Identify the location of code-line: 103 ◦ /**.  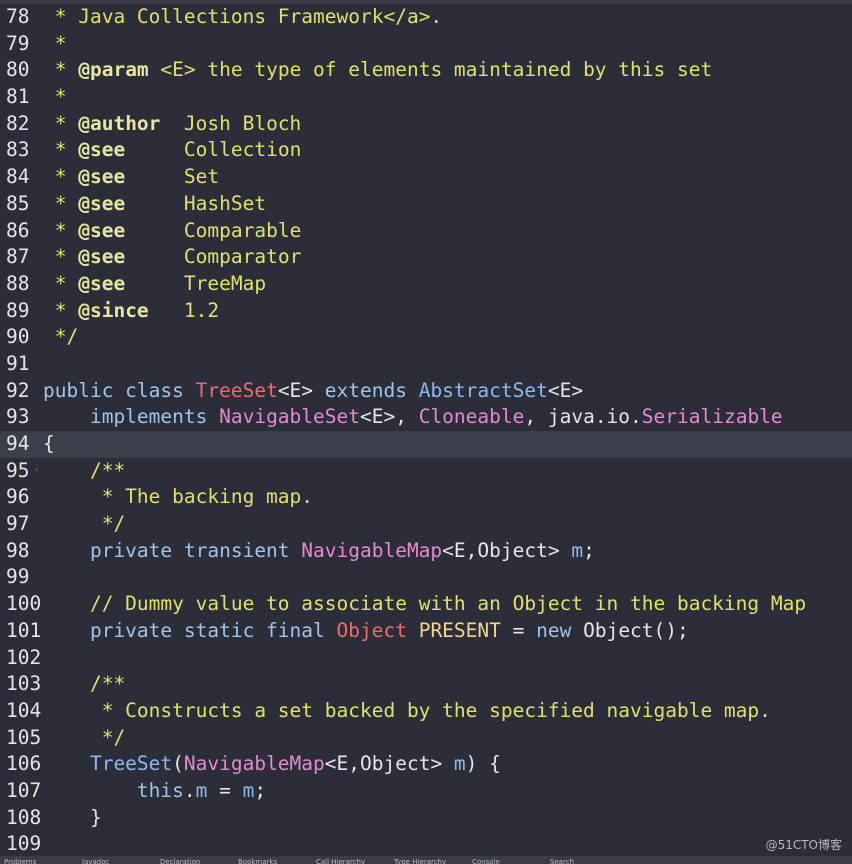
(426, 684).